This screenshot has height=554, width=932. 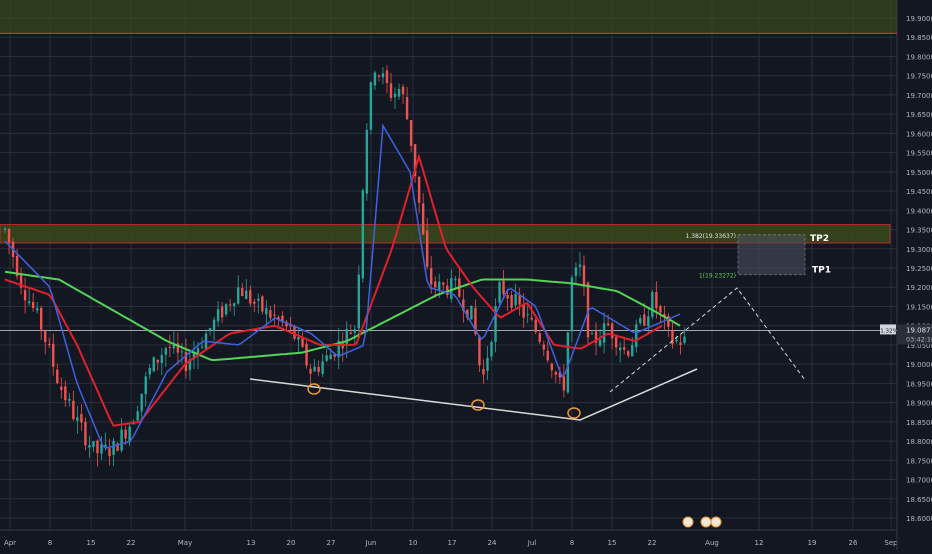 What do you see at coordinates (331, 543) in the screenshot?
I see `x-tick-label: 27` at bounding box center [331, 543].